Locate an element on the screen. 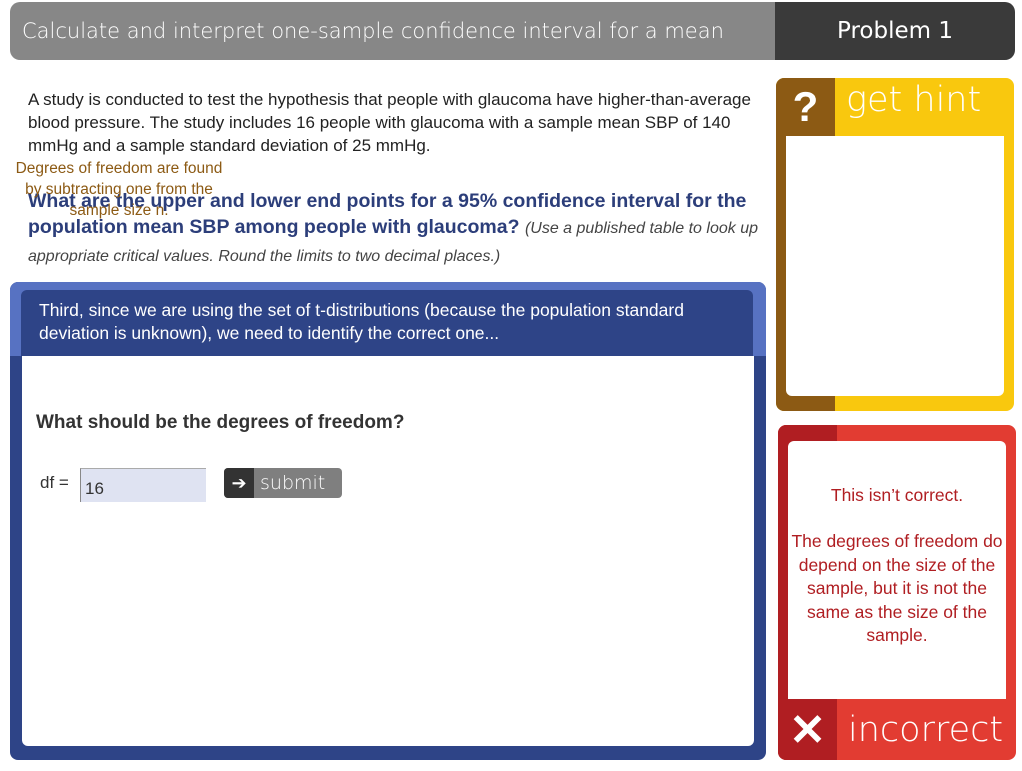  df-label: df = is located at coordinates (54, 482).